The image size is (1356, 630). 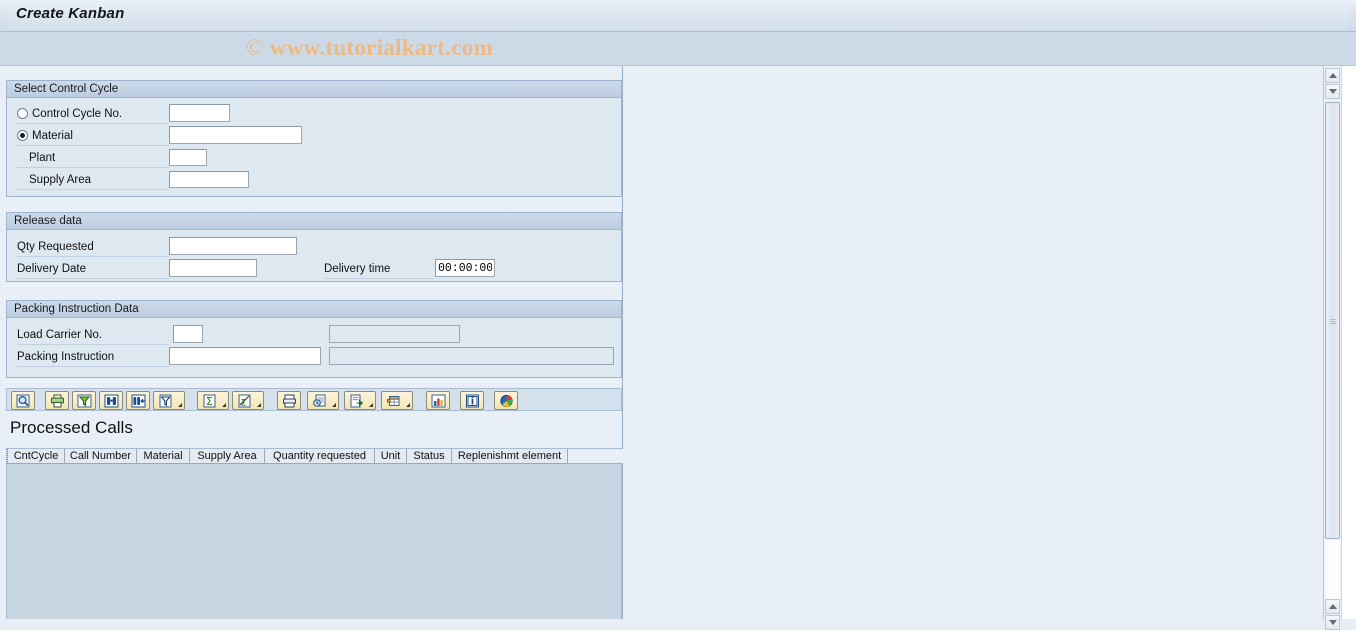 I want to click on scroll-up-button, so click(x=1332, y=75).